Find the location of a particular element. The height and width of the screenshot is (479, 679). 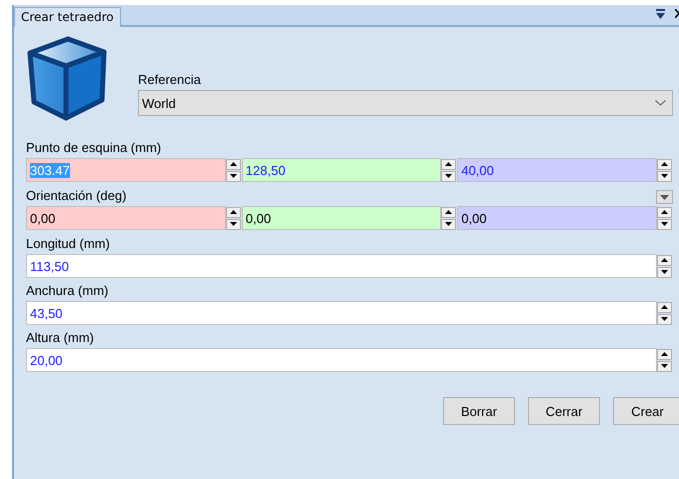

field-label: Anchura (mm) is located at coordinates (67, 291).